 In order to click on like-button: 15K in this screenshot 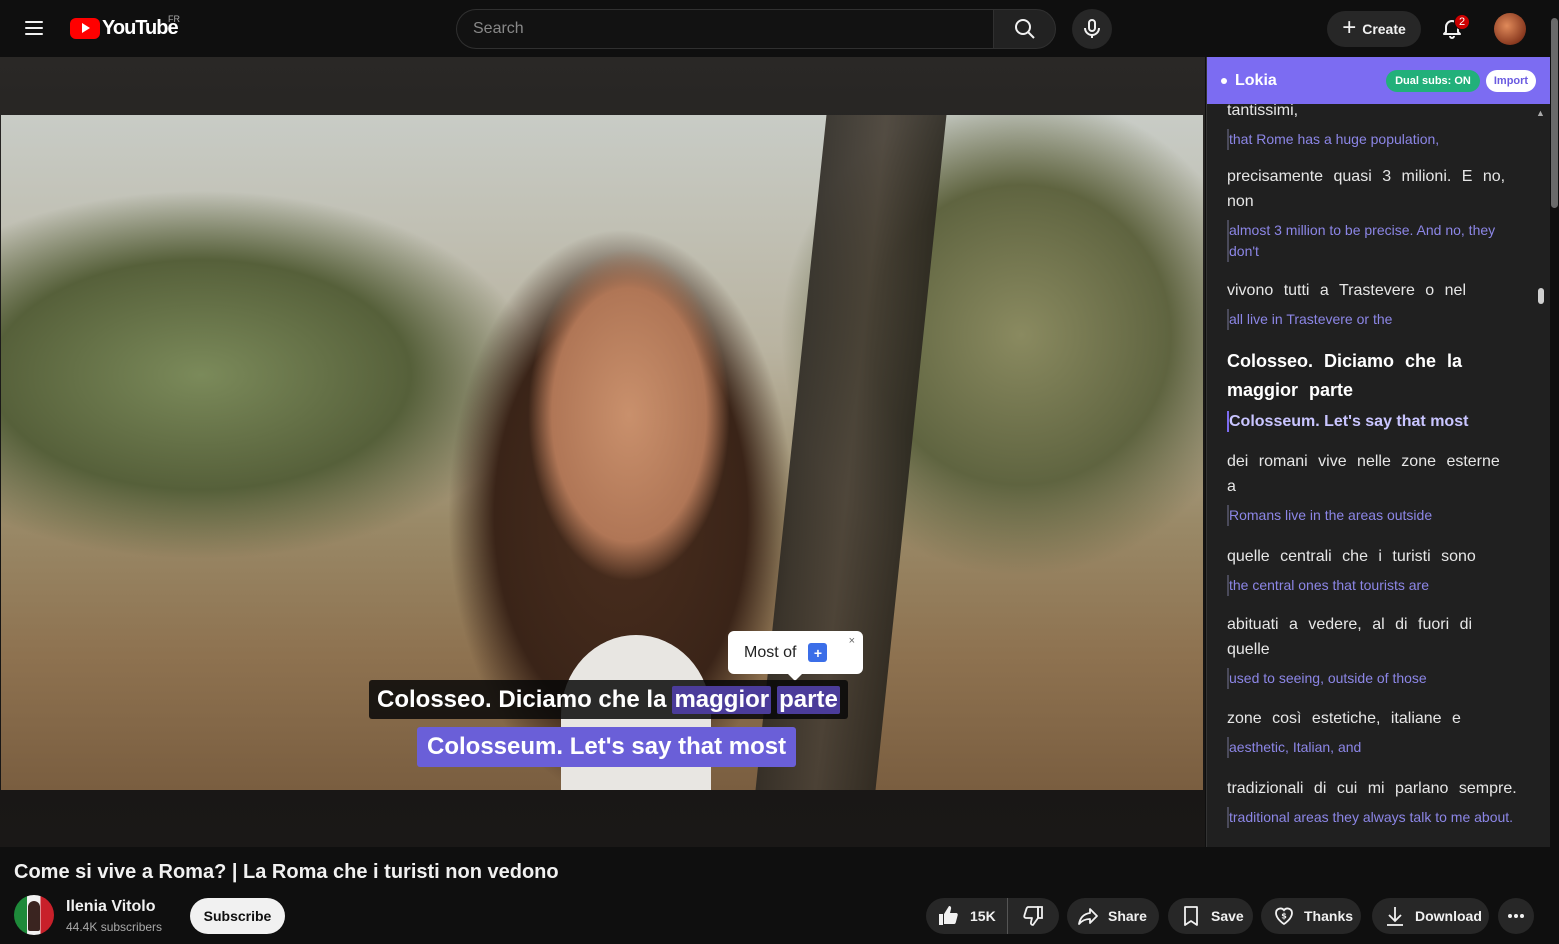, I will do `click(967, 916)`.